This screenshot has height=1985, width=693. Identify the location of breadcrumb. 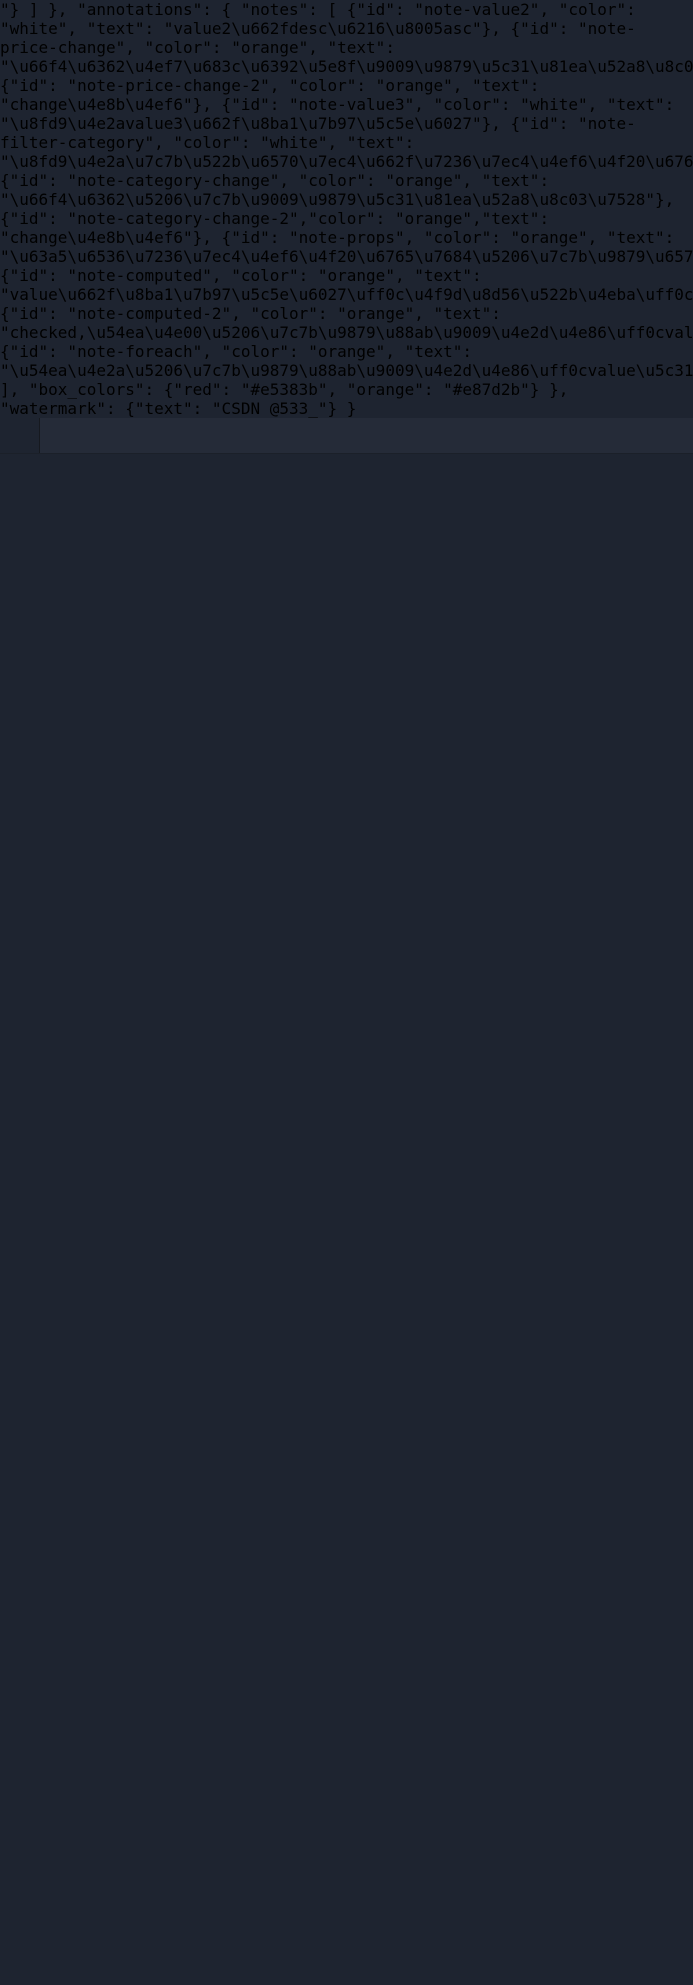
(346, 465).